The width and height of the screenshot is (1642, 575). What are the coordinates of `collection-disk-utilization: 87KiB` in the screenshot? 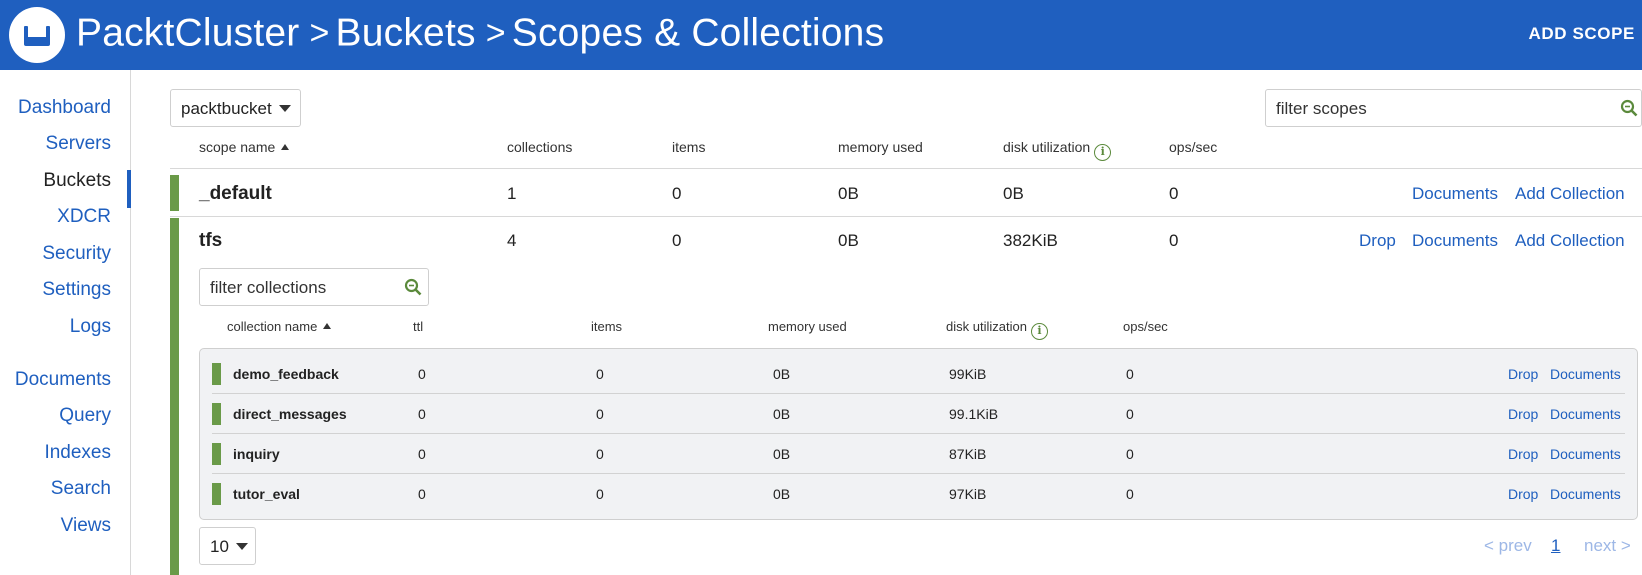 It's located at (968, 454).